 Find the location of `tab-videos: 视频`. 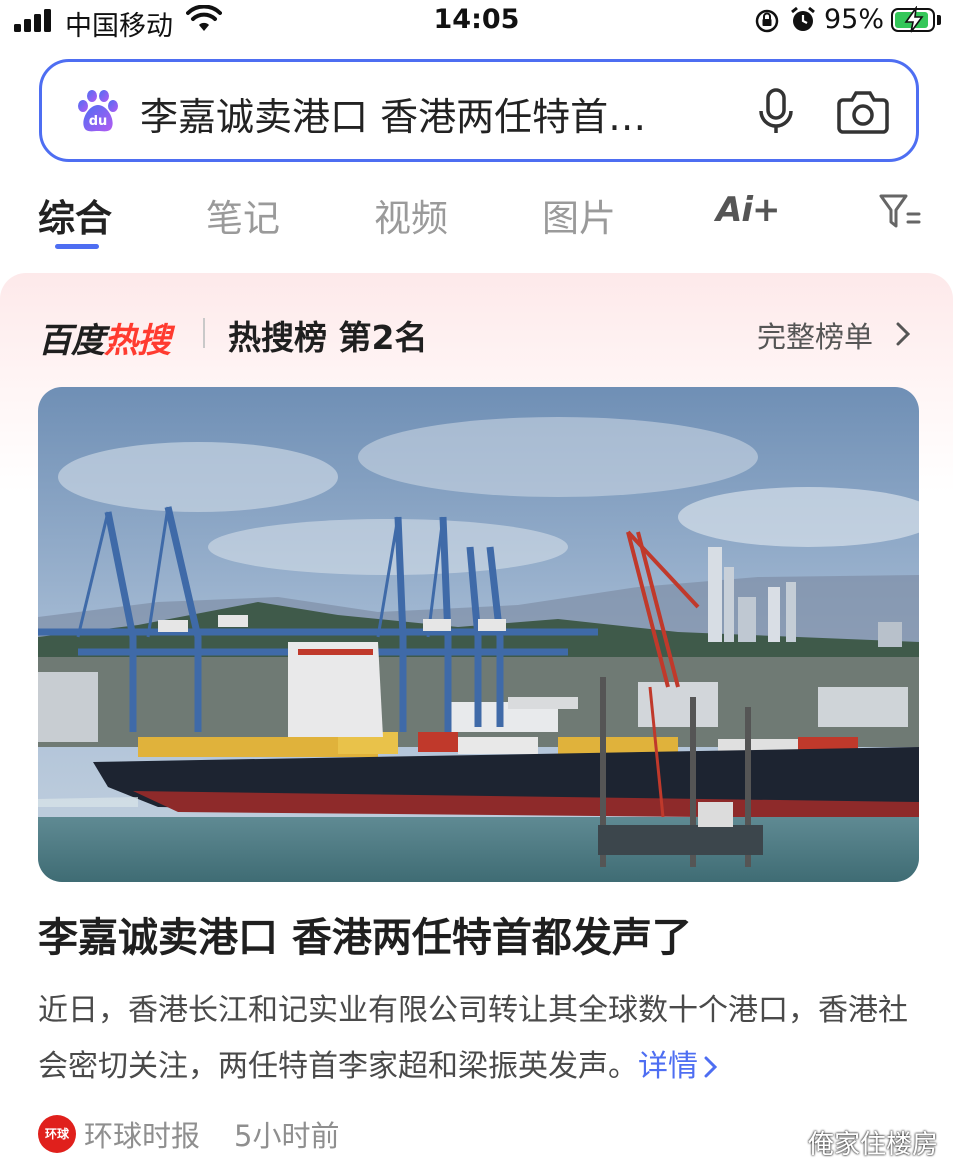

tab-videos: 视频 is located at coordinates (411, 215).